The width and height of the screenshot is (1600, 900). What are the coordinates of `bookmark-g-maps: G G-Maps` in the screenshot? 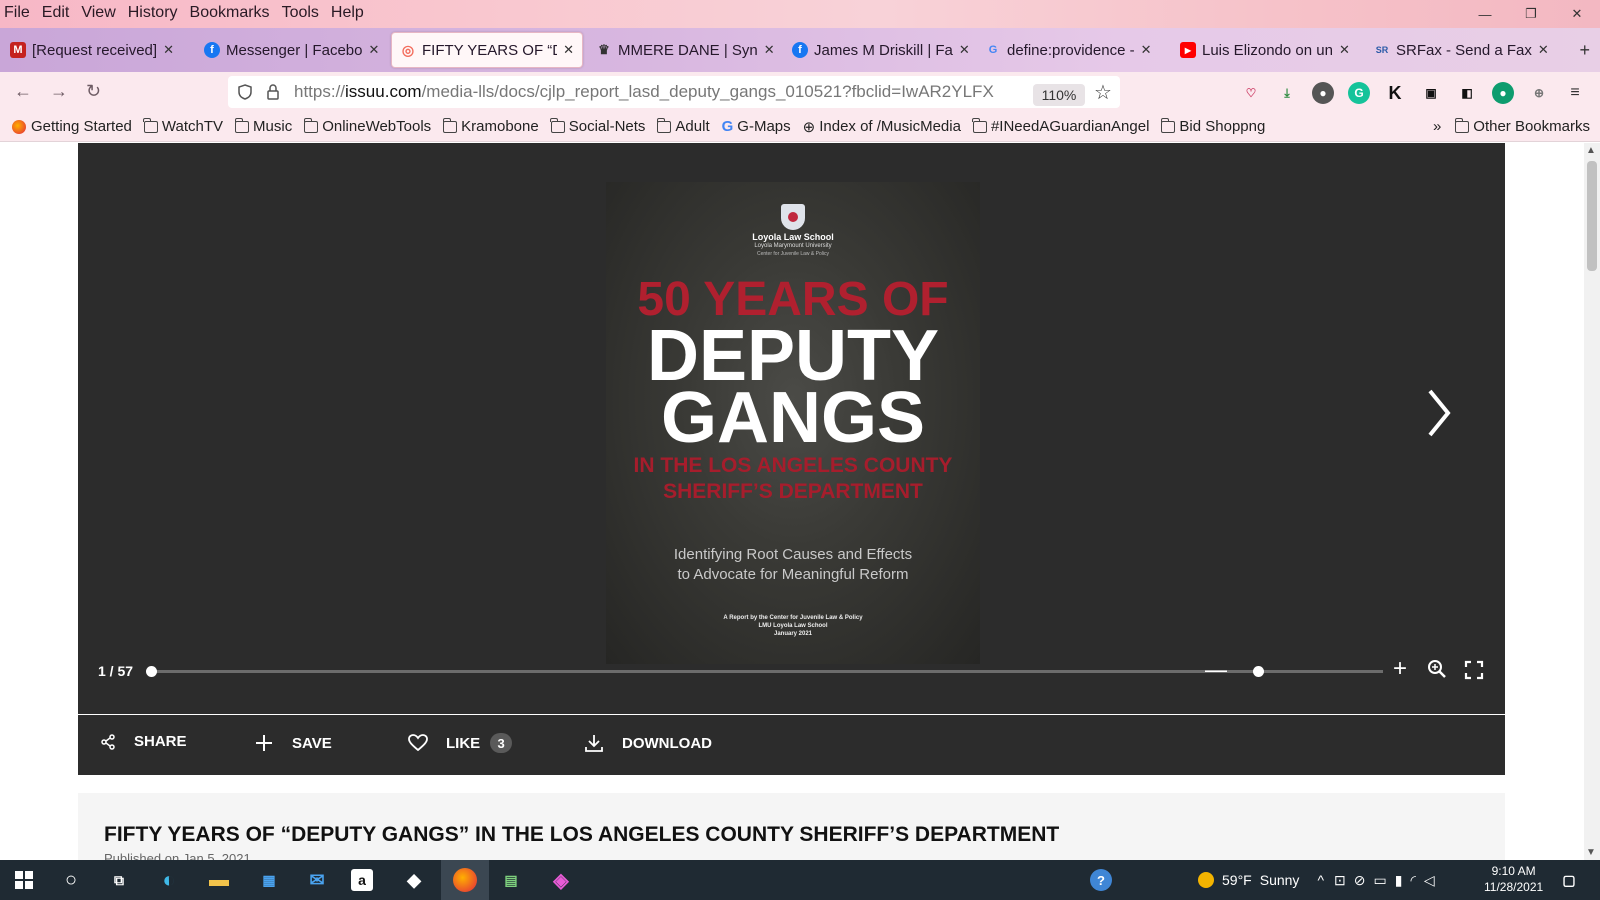 It's located at (756, 126).